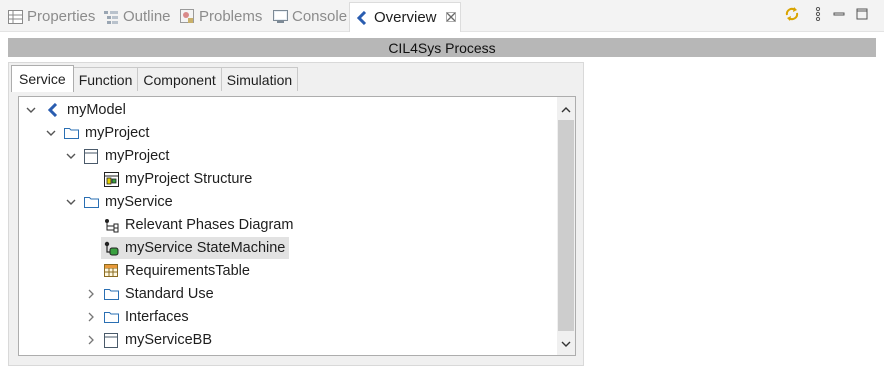  Describe the element at coordinates (187, 271) in the screenshot. I see `tree-item-label: RequirementsTable` at that location.